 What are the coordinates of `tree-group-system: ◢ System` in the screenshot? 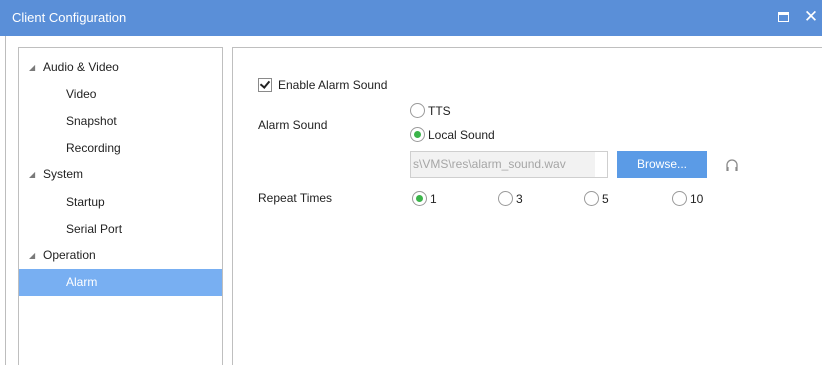 It's located at (120, 174).